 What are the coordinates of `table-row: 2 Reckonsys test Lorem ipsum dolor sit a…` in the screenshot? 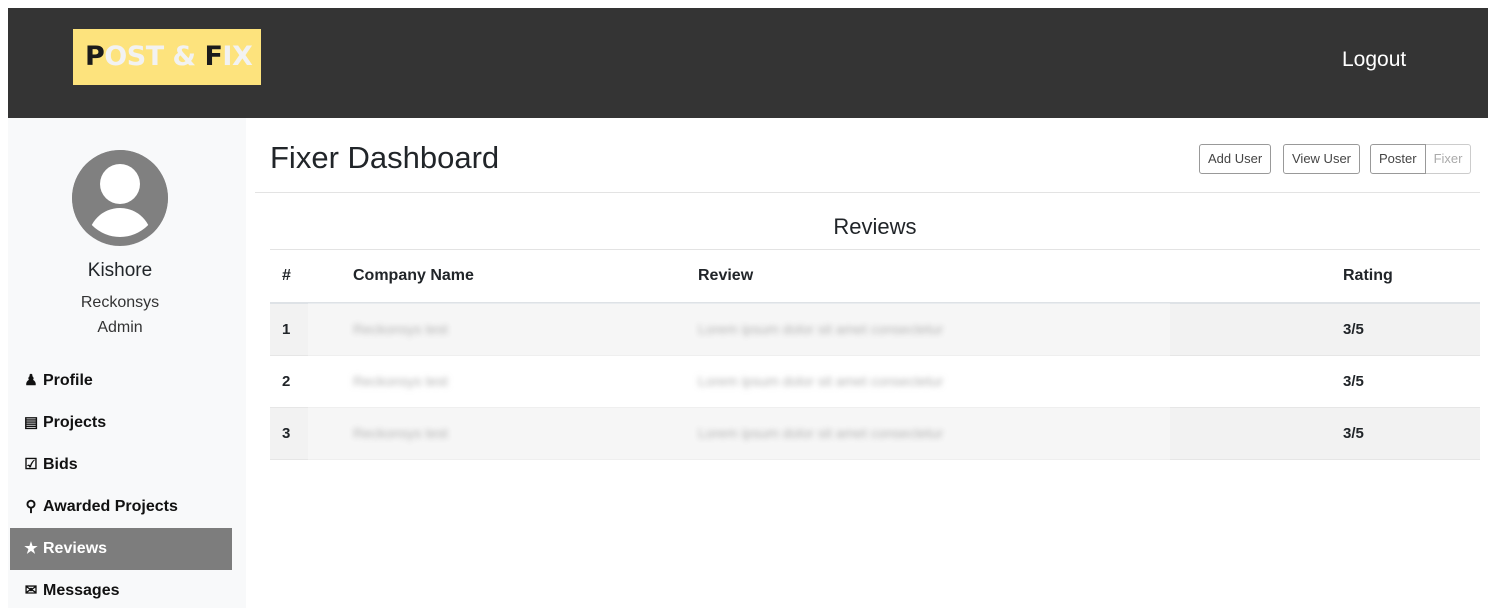 It's located at (875, 382).